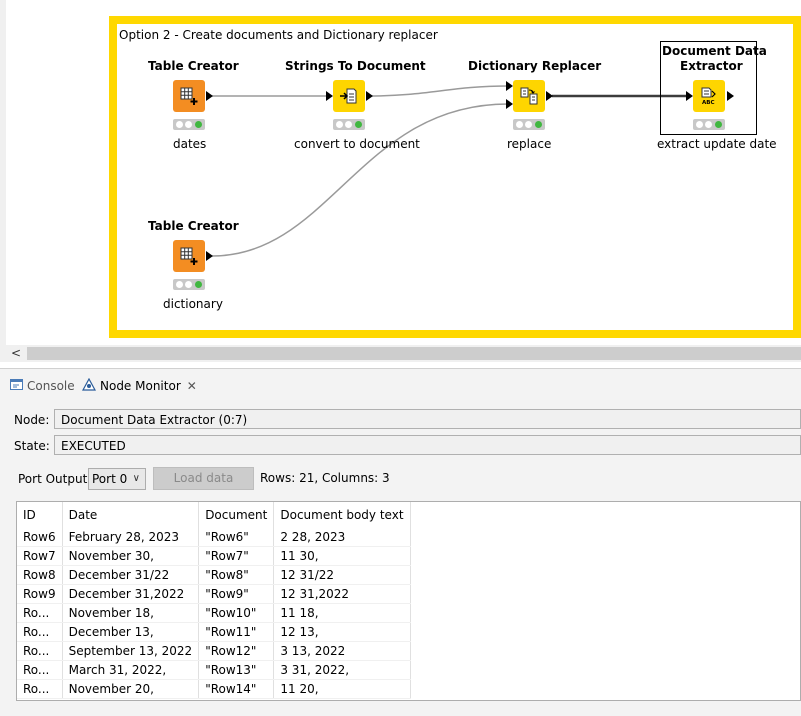 This screenshot has height=716, width=801. Describe the element at coordinates (708, 103) in the screenshot. I see `svg-text: ABC` at that location.